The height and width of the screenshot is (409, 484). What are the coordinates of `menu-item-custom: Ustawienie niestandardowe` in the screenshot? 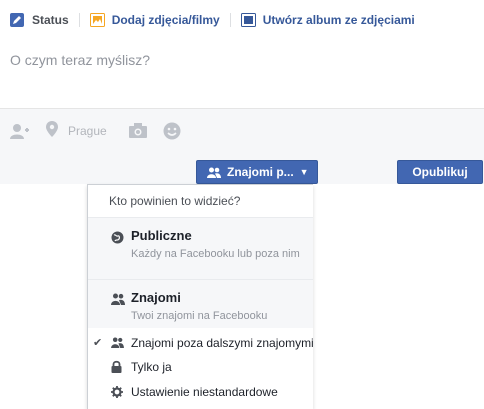 It's located at (200, 394).